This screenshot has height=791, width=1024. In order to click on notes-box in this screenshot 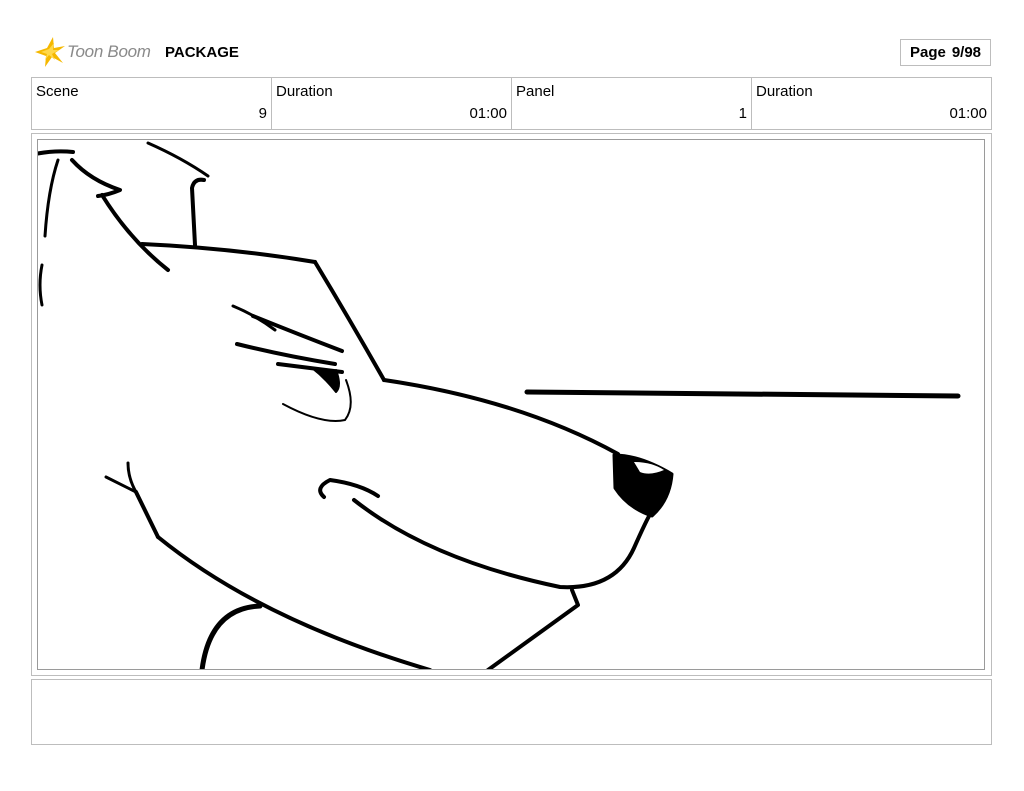, I will do `click(511, 712)`.